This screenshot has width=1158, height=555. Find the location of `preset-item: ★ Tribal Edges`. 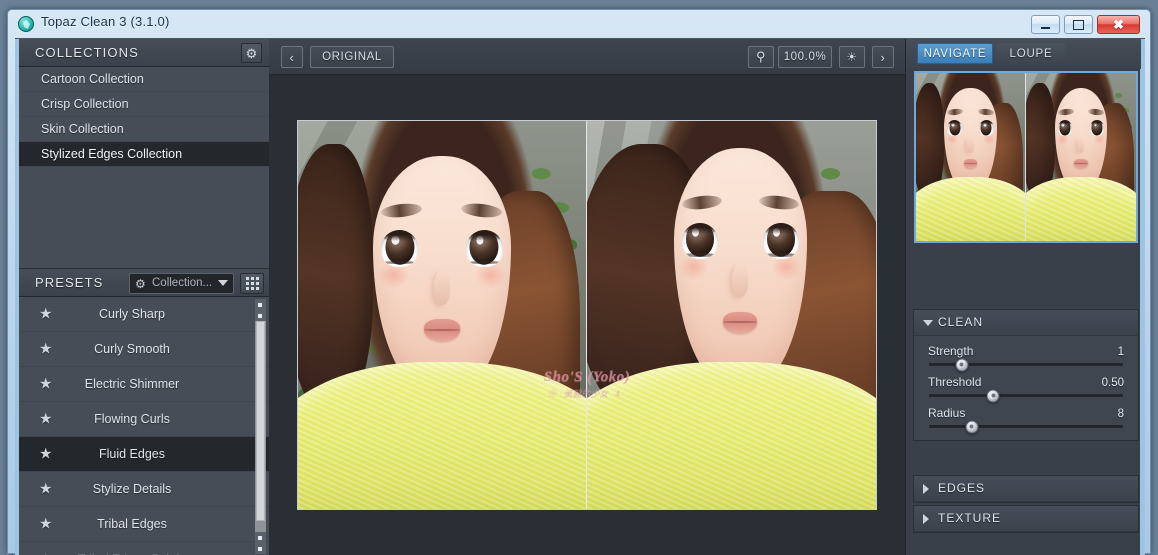

preset-item: ★ Tribal Edges is located at coordinates (144, 524).